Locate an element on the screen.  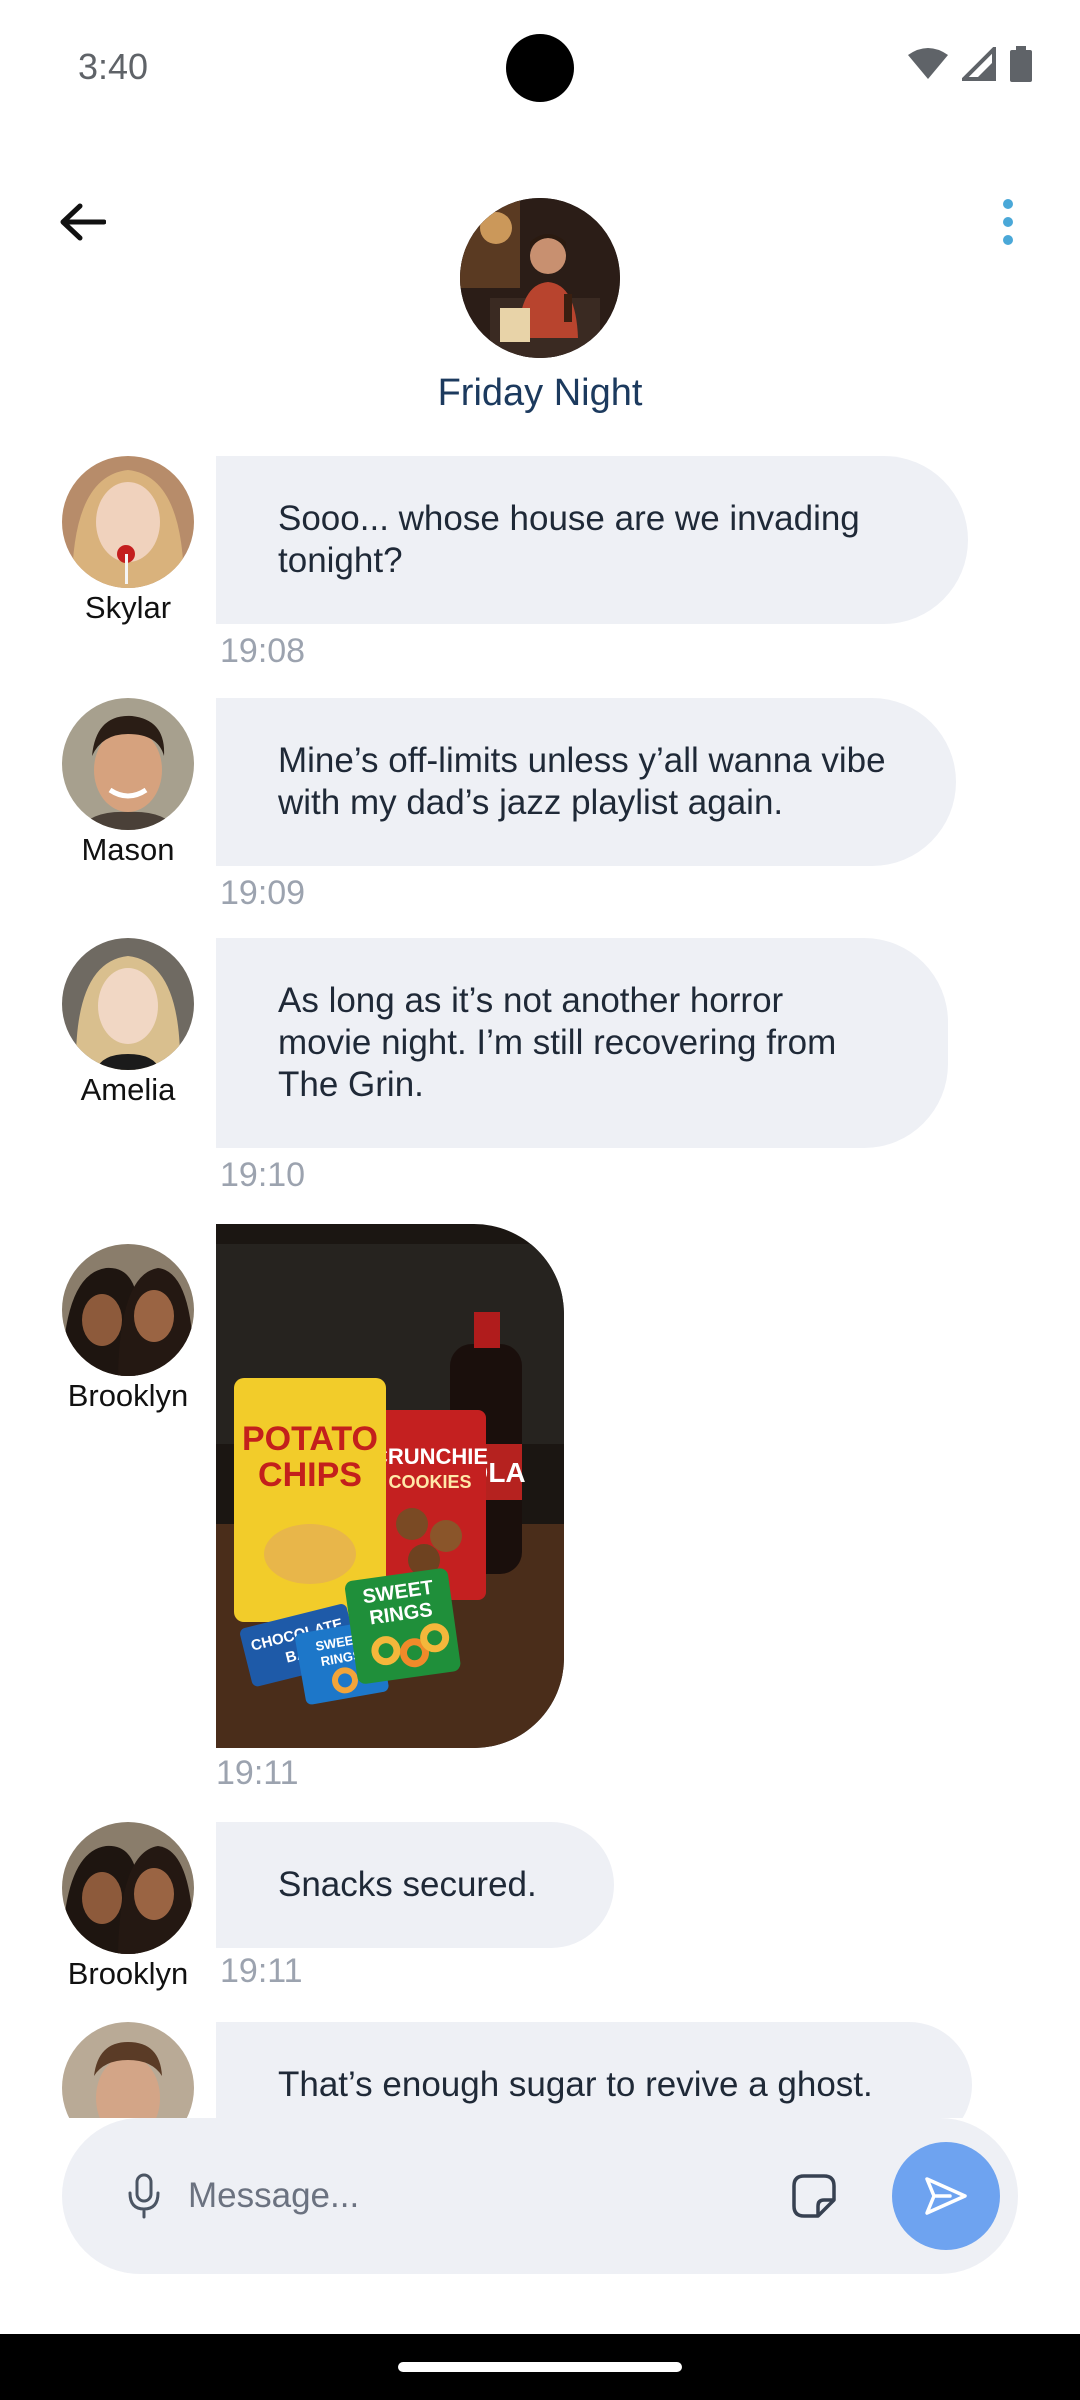
message-time: 19:08 is located at coordinates (263, 651).